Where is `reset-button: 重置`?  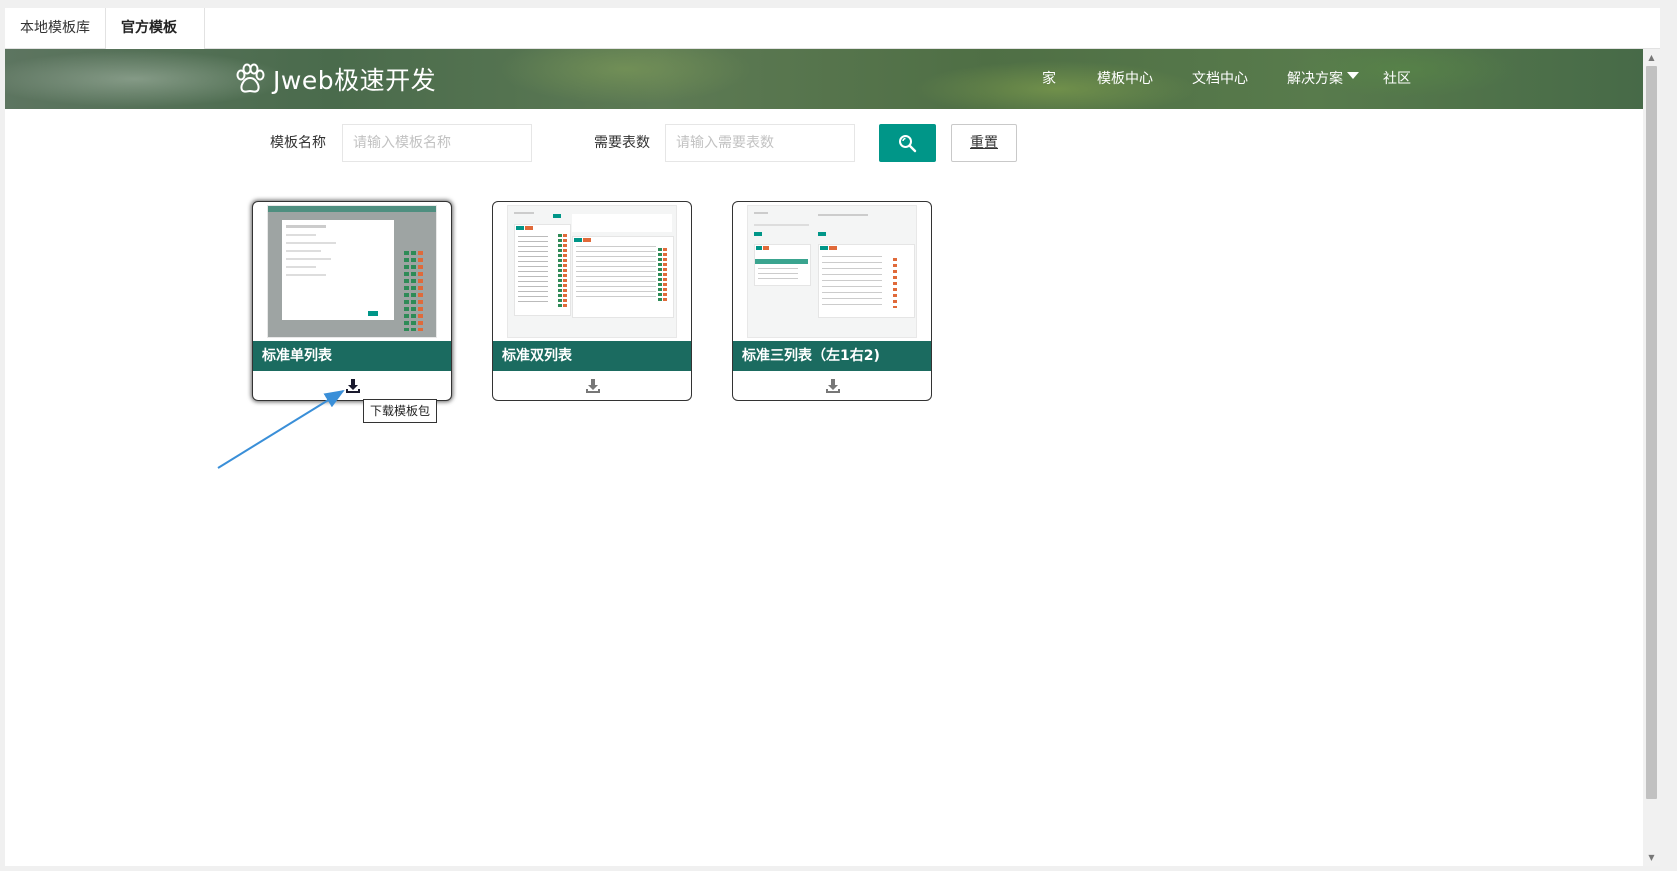
reset-button: 重置 is located at coordinates (984, 143).